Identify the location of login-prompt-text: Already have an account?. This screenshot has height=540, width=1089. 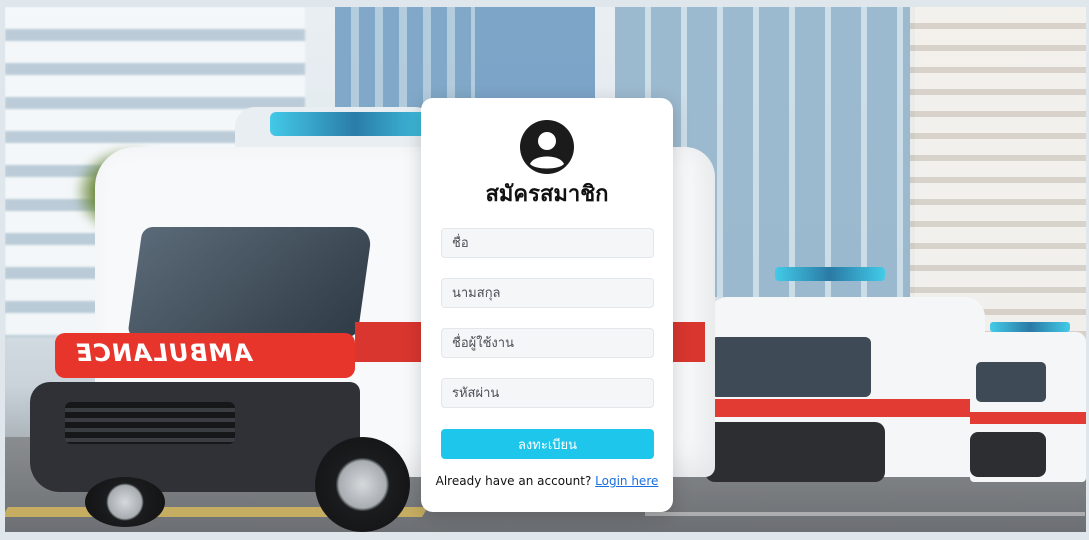
(515, 481).